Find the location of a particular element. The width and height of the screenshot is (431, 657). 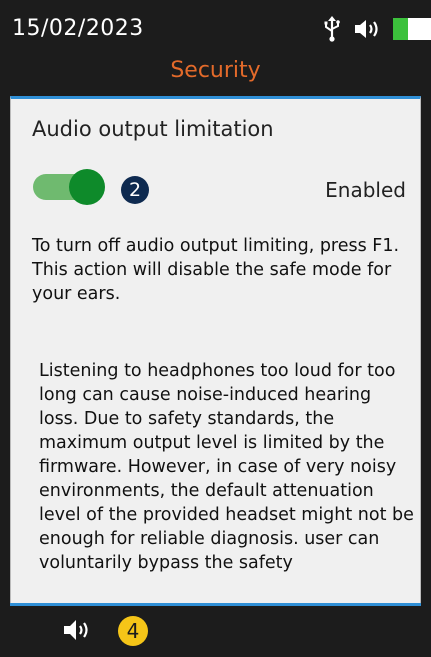

audio-limit-toggle is located at coordinates (69, 187).